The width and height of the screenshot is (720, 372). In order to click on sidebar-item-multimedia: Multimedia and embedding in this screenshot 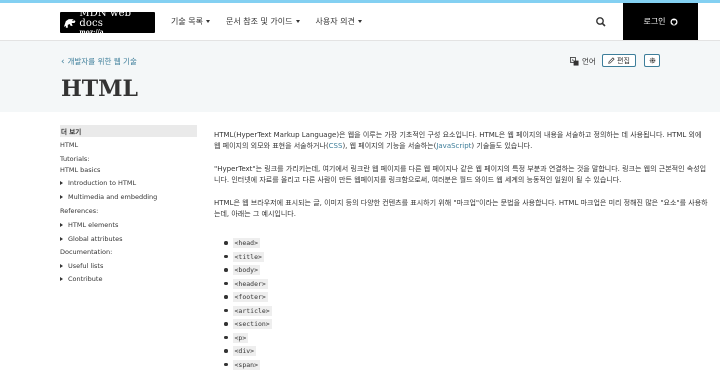, I will do `click(108, 197)`.